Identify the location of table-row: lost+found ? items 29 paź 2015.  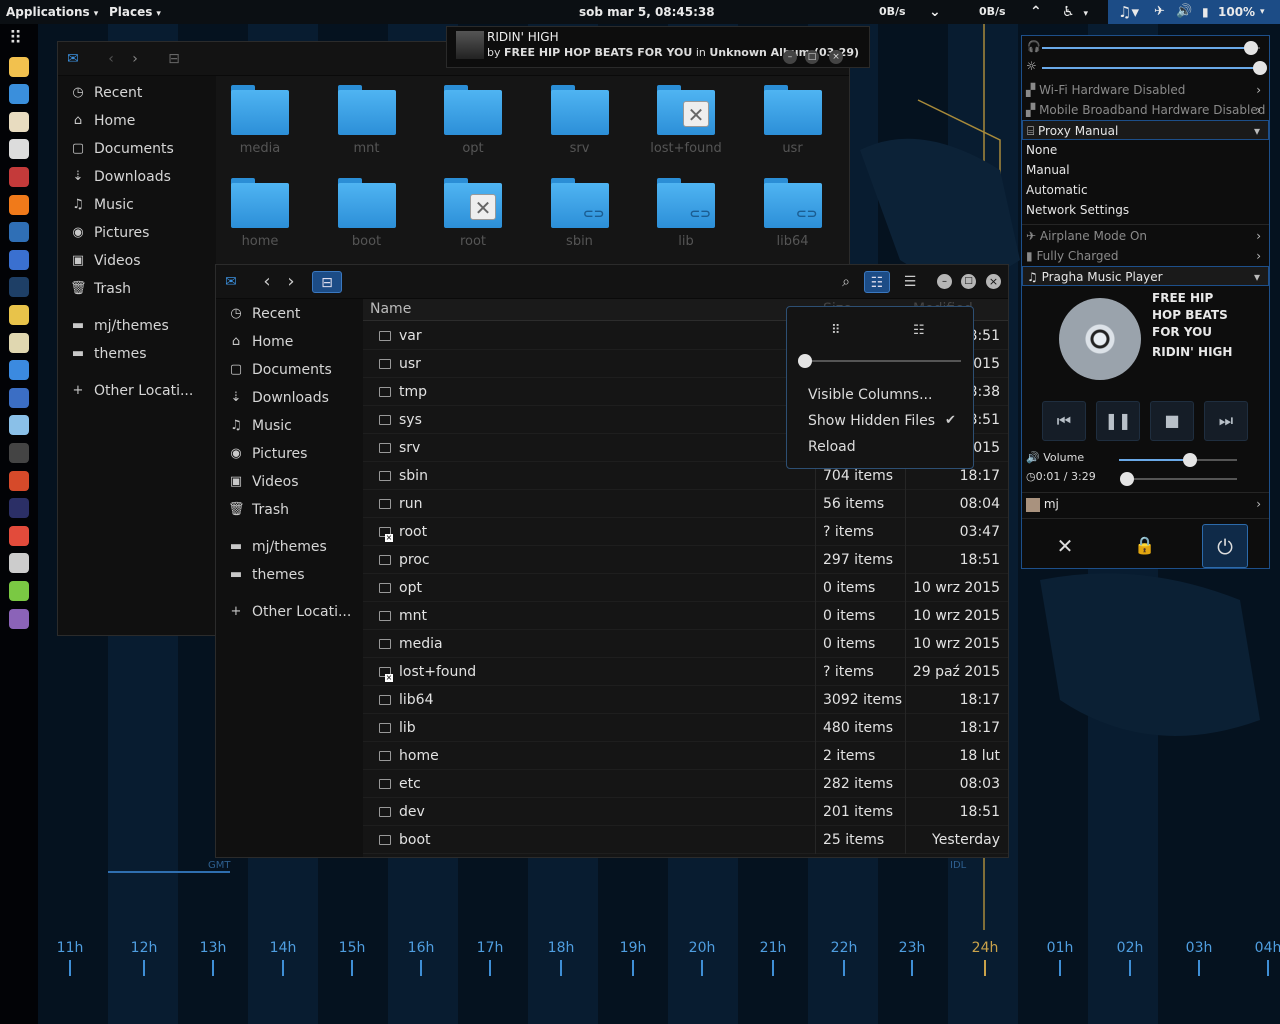
(685, 672).